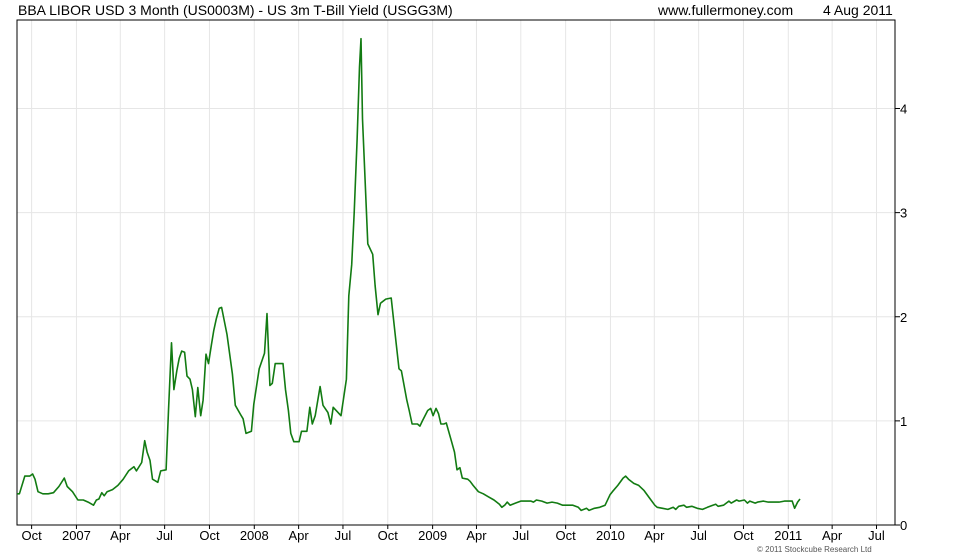 The image size is (980, 560). What do you see at coordinates (903, 213) in the screenshot?
I see `y-tick-label: 3` at bounding box center [903, 213].